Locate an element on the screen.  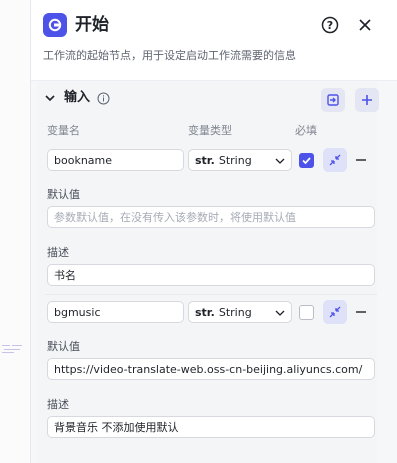
chevron-down-icon is located at coordinates (50, 98).